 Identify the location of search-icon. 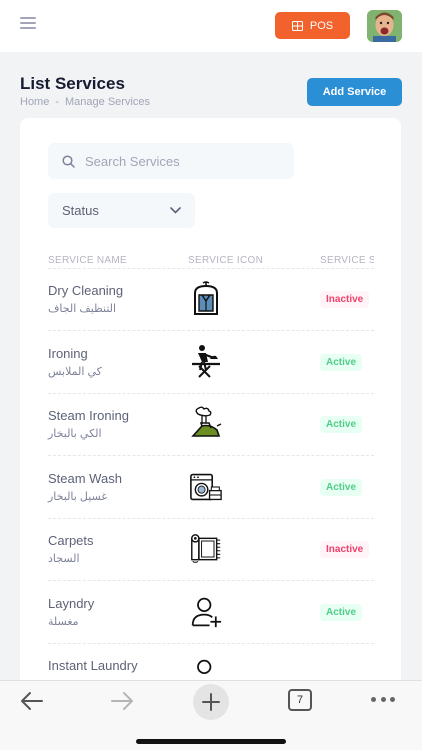
(68, 161).